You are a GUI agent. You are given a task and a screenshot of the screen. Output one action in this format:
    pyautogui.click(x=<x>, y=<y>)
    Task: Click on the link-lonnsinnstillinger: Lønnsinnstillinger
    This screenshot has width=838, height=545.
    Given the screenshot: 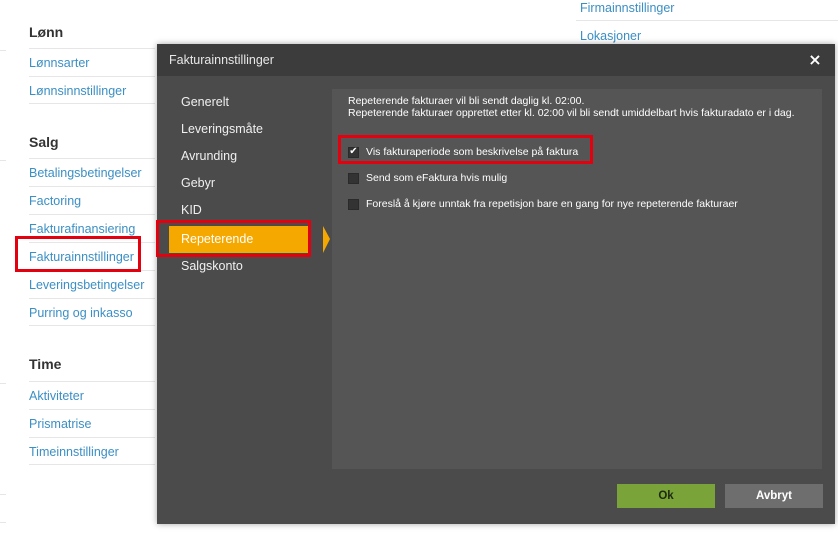 What is the action you would take?
    pyautogui.click(x=92, y=90)
    